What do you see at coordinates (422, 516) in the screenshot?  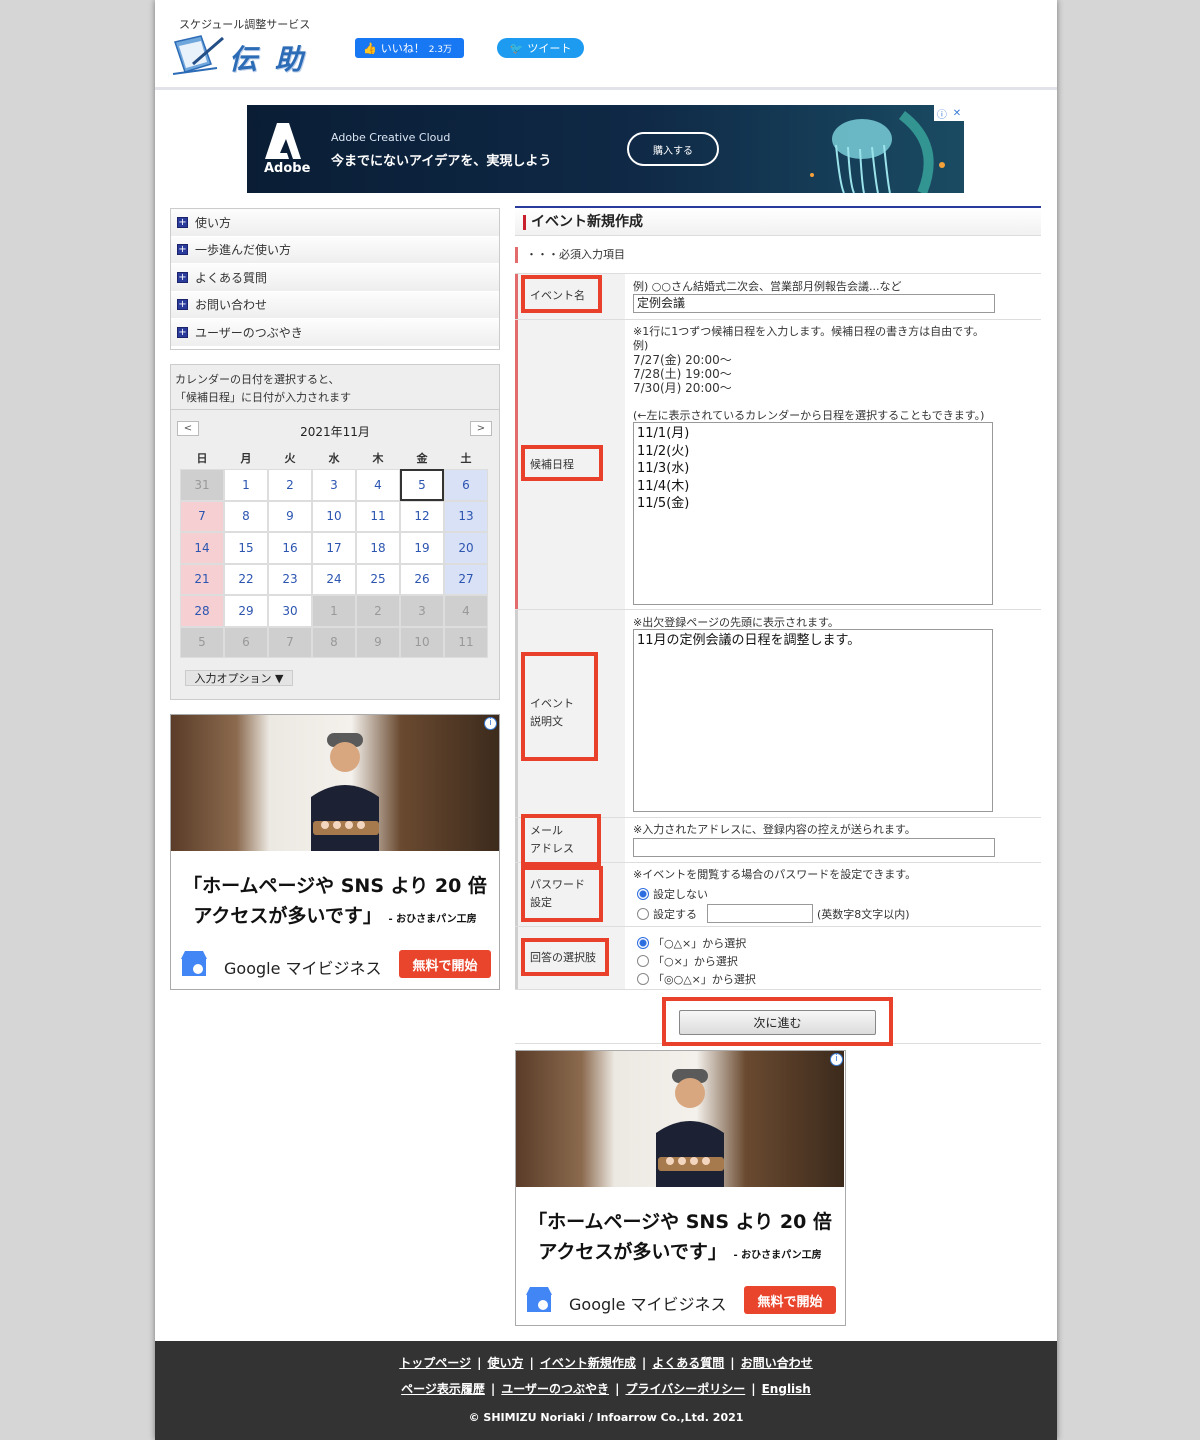 I see `calendar-day: 12` at bounding box center [422, 516].